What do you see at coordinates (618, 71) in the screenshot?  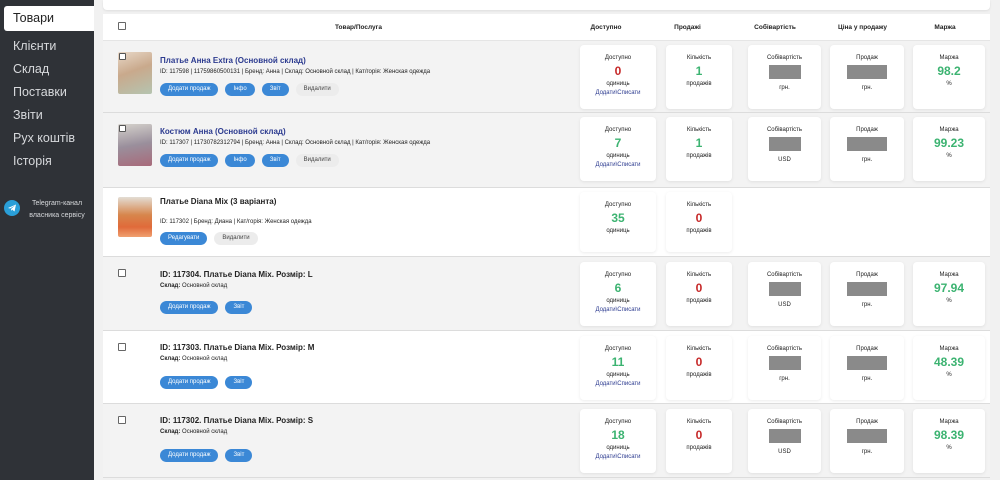 I see `available-value: 0` at bounding box center [618, 71].